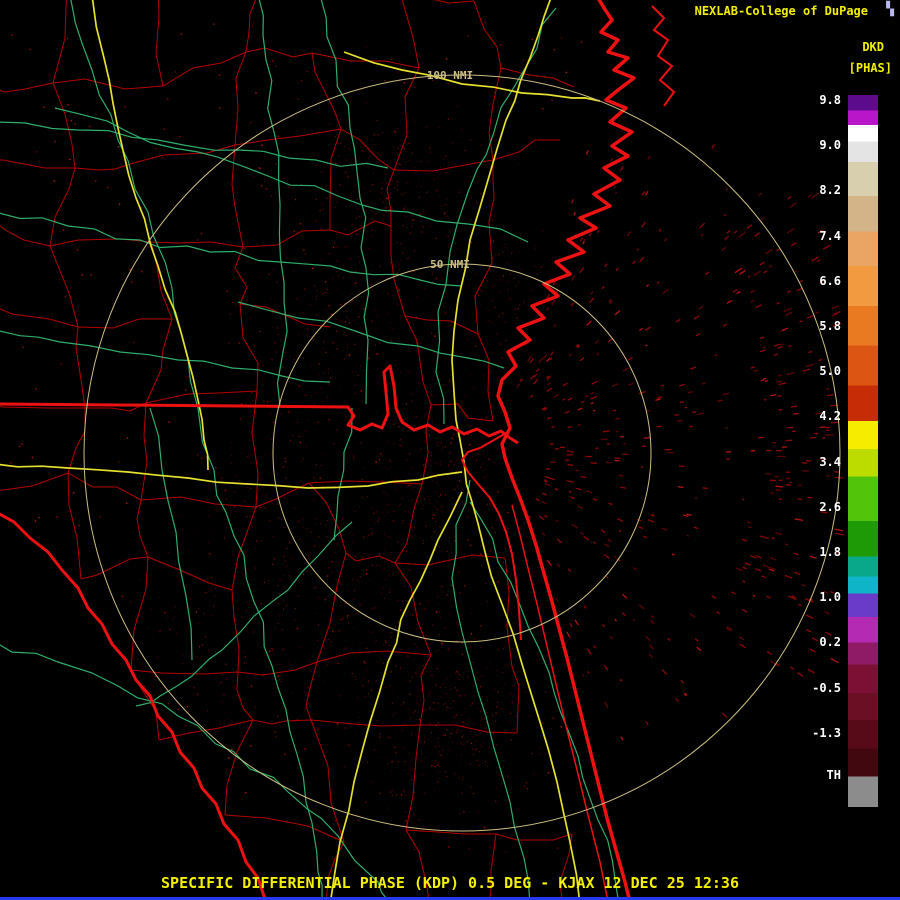 Image resolution: width=900 pixels, height=900 pixels. Describe the element at coordinates (830, 280) in the screenshot. I see `colorbar-tick: 6.6` at that location.